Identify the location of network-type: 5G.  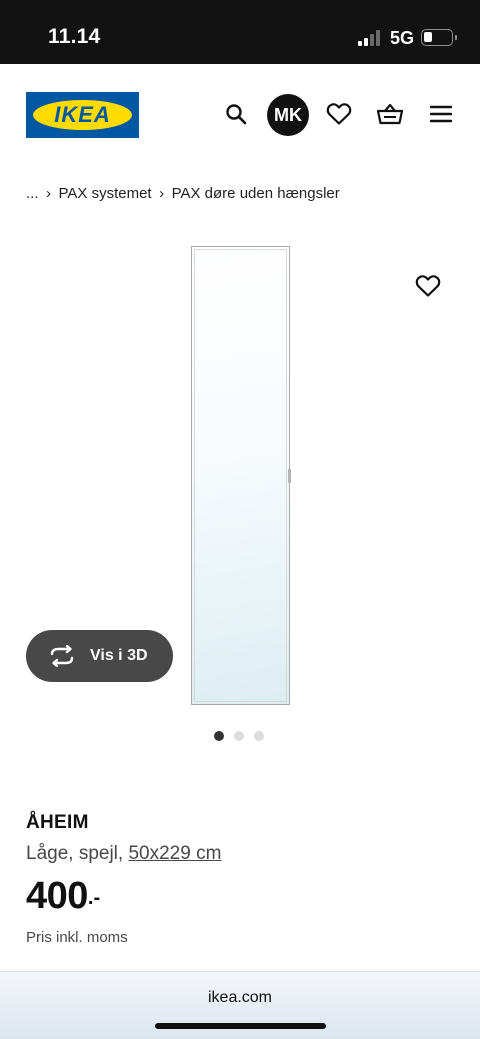
(402, 38).